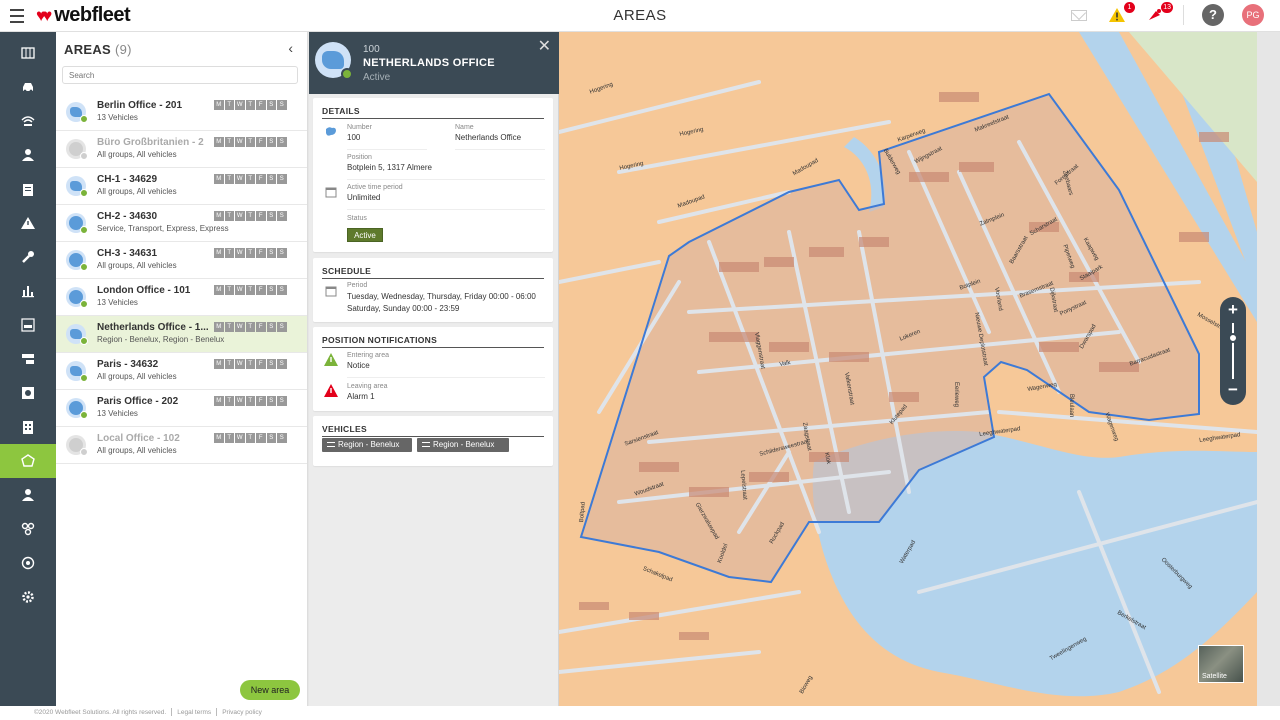 The width and height of the screenshot is (1280, 720). What do you see at coordinates (28, 427) in the screenshot?
I see `rail-building-icon` at bounding box center [28, 427].